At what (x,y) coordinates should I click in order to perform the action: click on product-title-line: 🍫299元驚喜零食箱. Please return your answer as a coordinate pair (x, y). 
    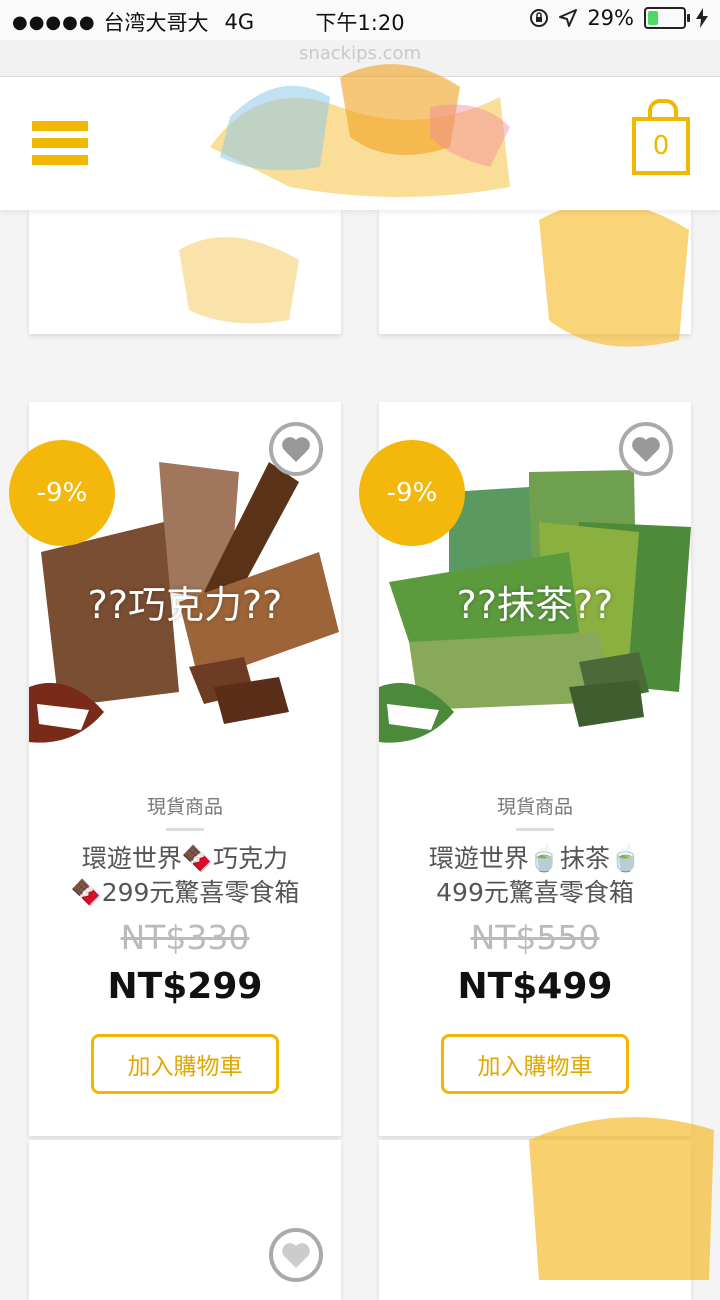
    Looking at the image, I should click on (185, 892).